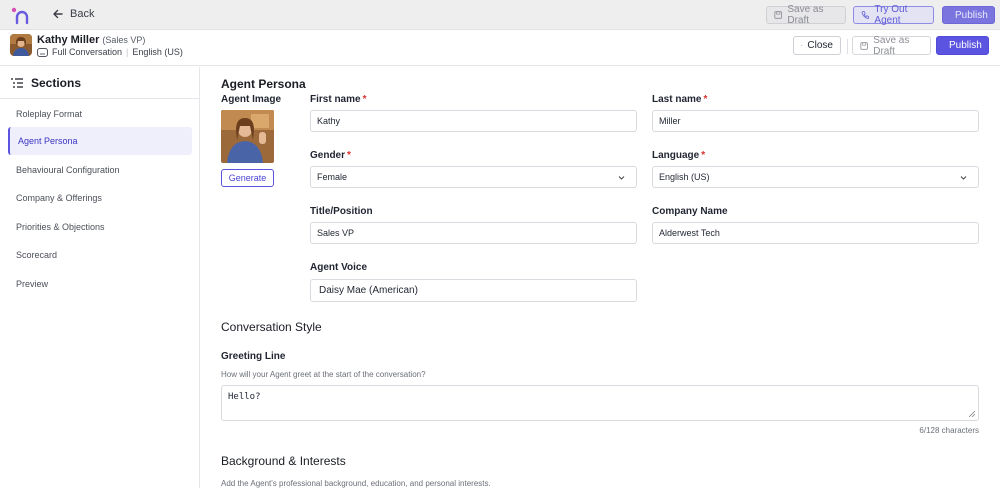  I want to click on first-name-value: Kathy, so click(329, 121).